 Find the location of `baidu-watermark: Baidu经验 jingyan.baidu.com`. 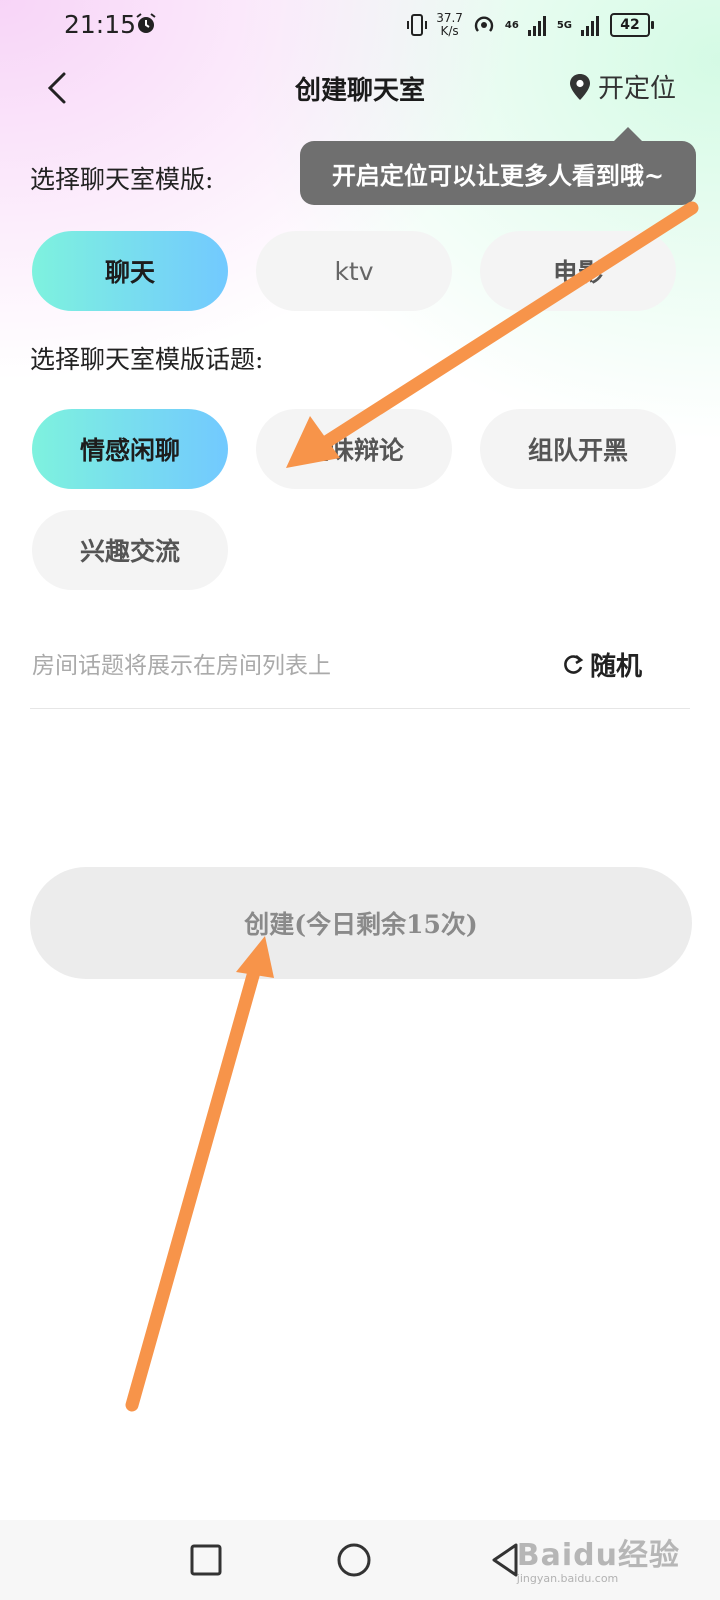

baidu-watermark: Baidu经验 jingyan.baidu.com is located at coordinates (598, 1557).